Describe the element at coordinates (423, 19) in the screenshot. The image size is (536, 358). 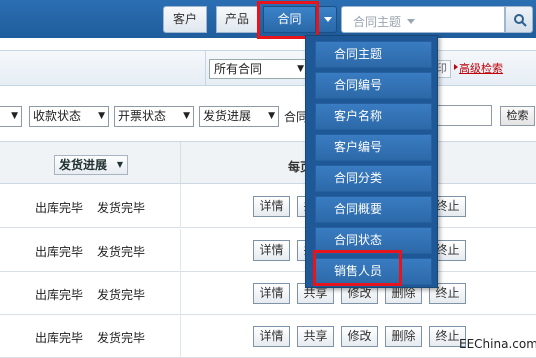
I see `search-field-selector: 合同主题` at that location.